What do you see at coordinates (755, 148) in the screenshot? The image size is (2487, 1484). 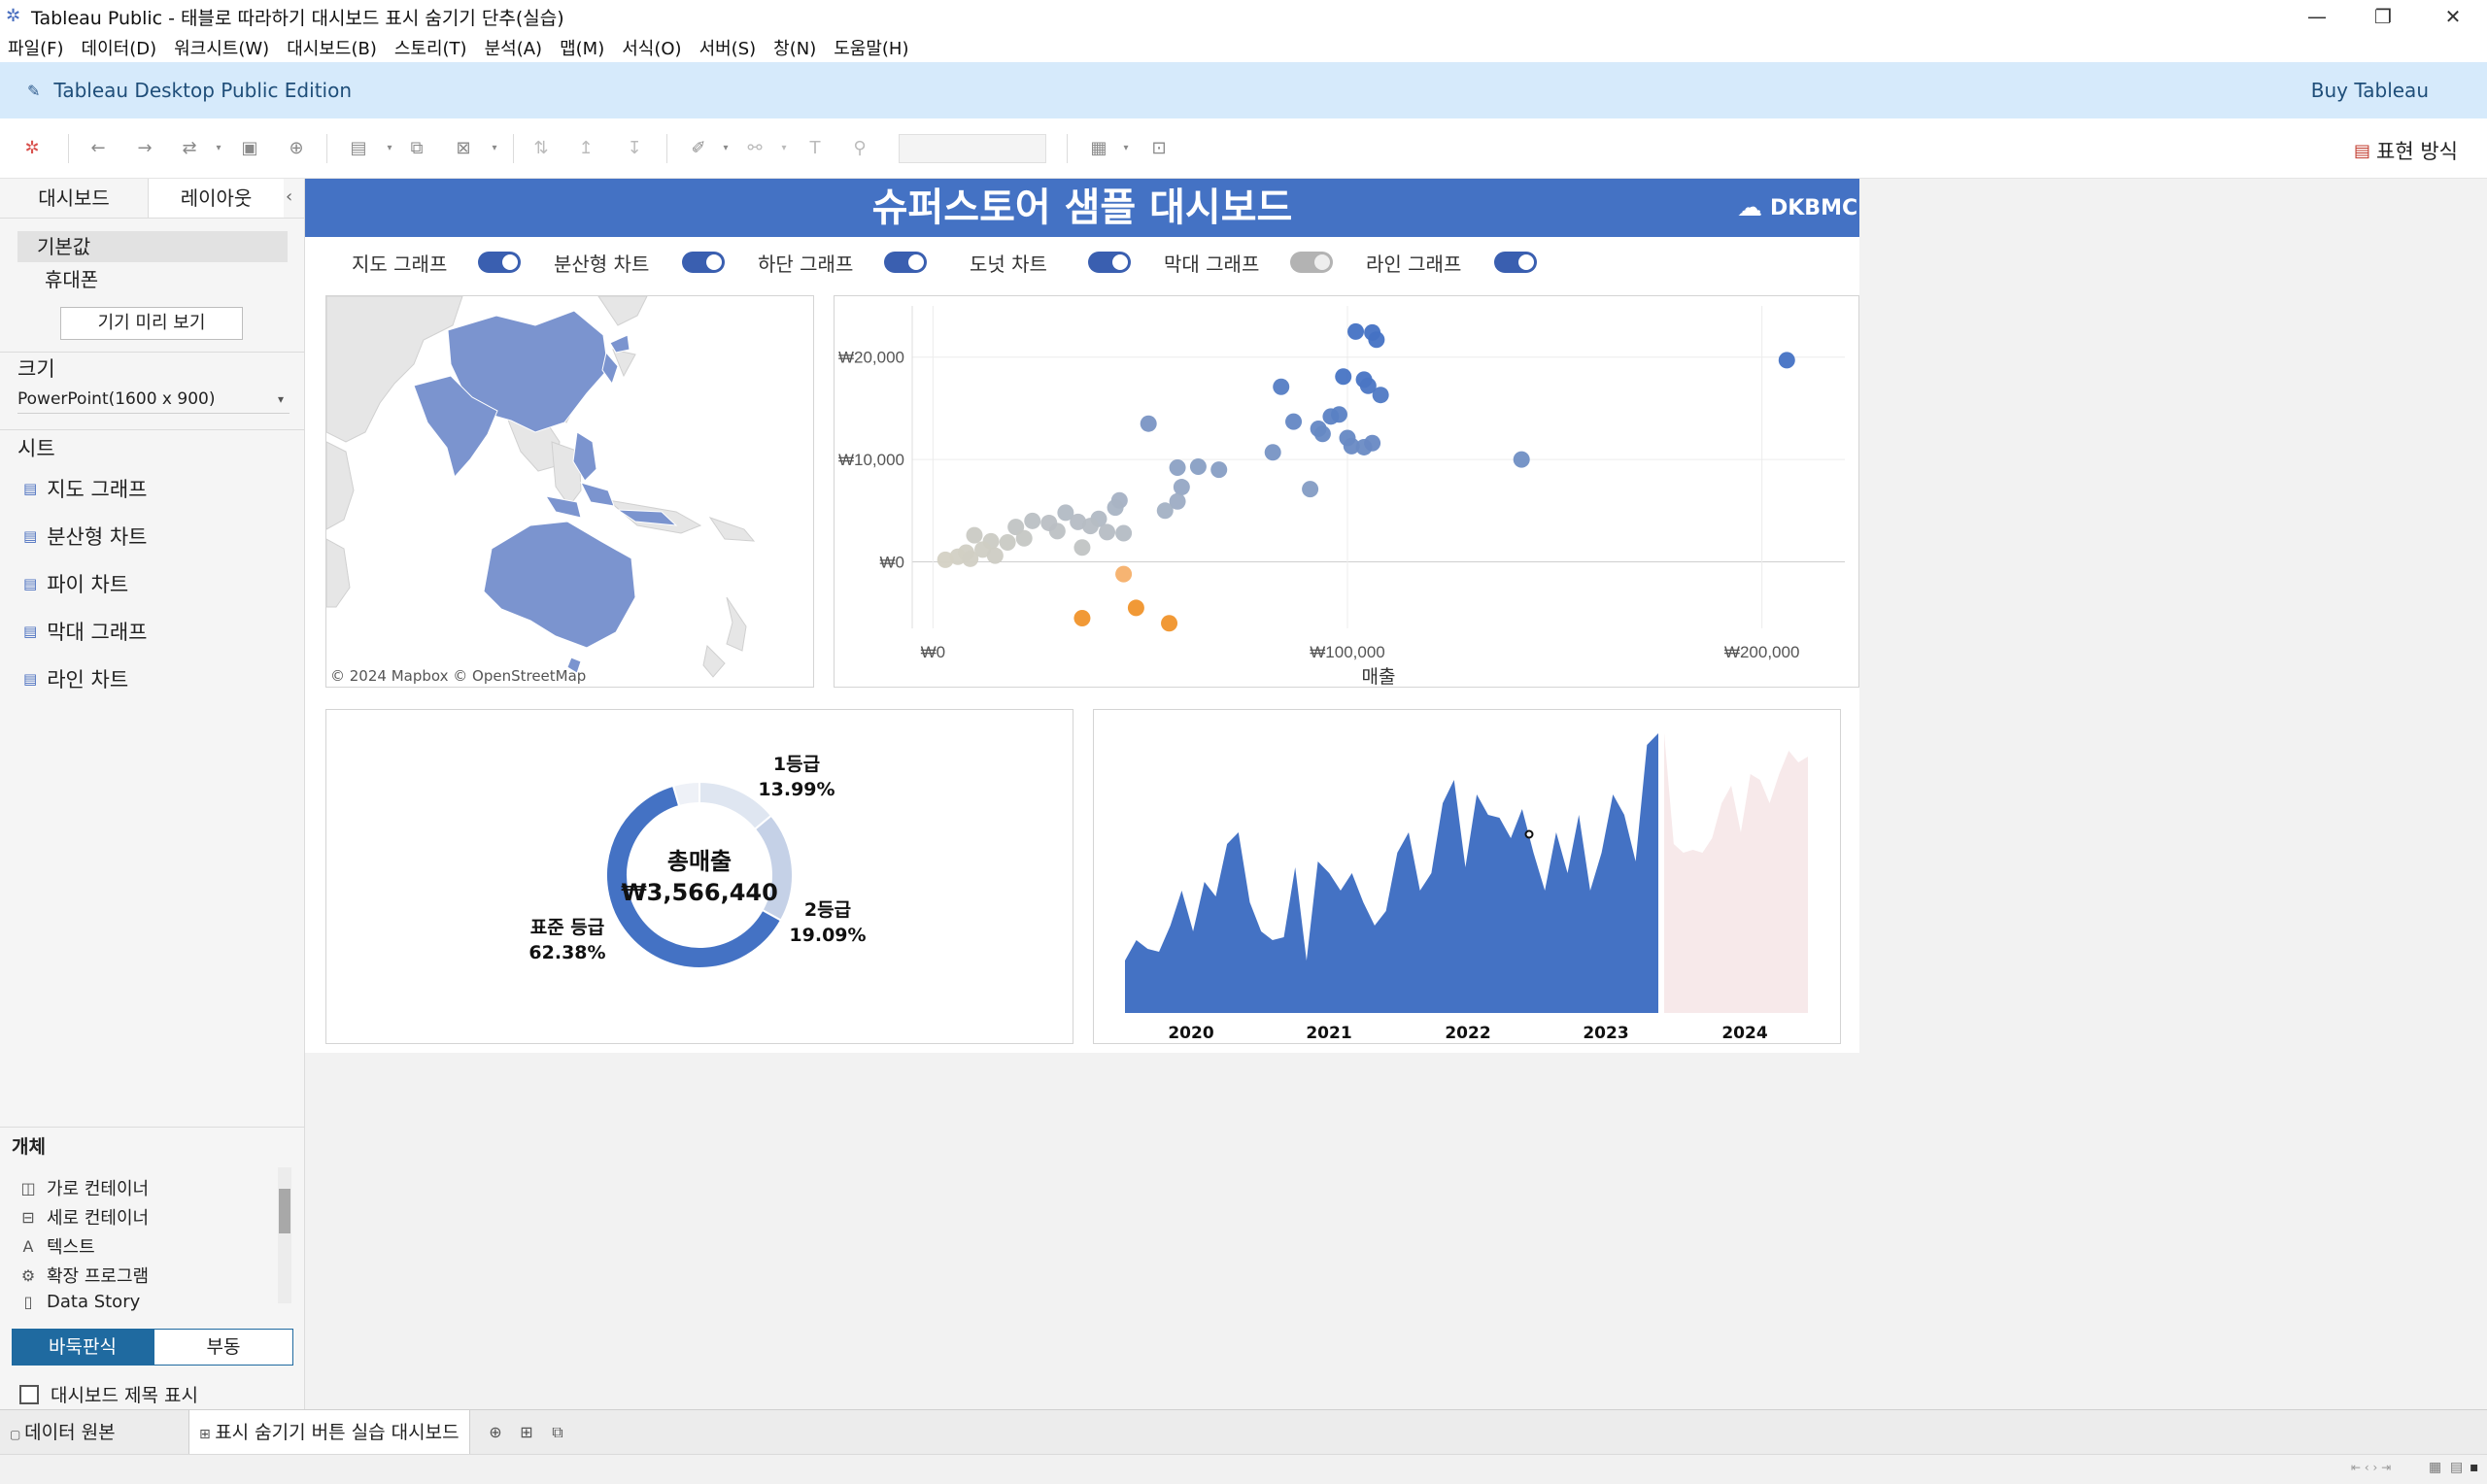 I see `group-members-icon: ⚯` at bounding box center [755, 148].